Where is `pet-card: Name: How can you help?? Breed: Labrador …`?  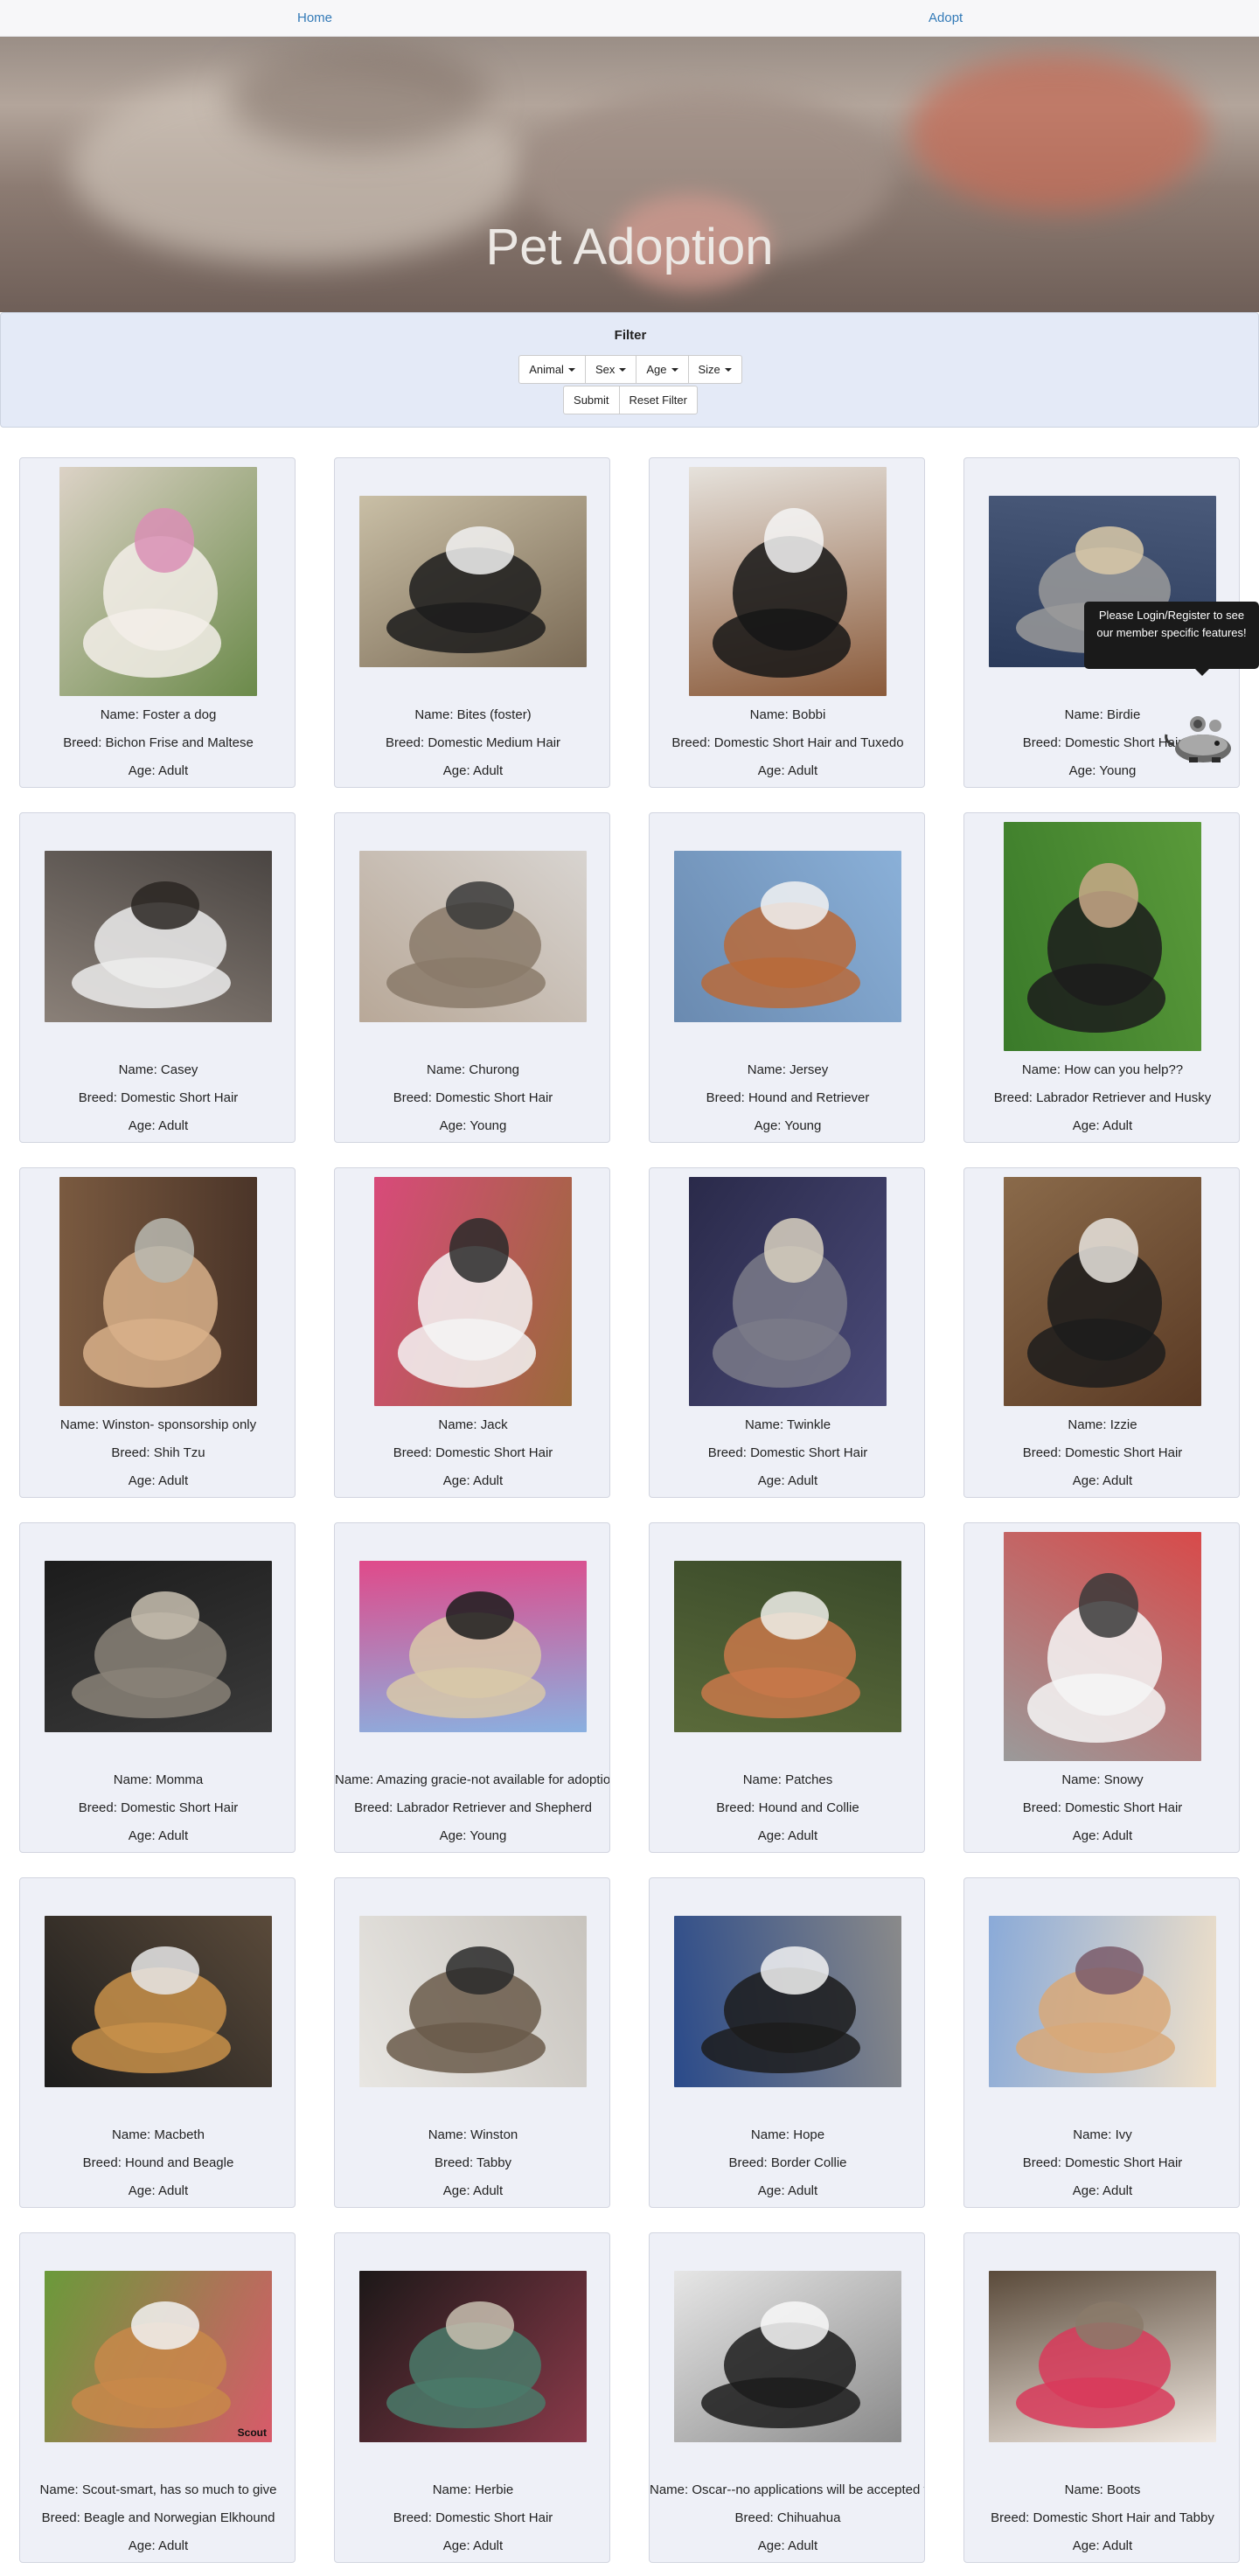
pet-card: Name: How can you help?? Breed: Labrador … is located at coordinates (1101, 977).